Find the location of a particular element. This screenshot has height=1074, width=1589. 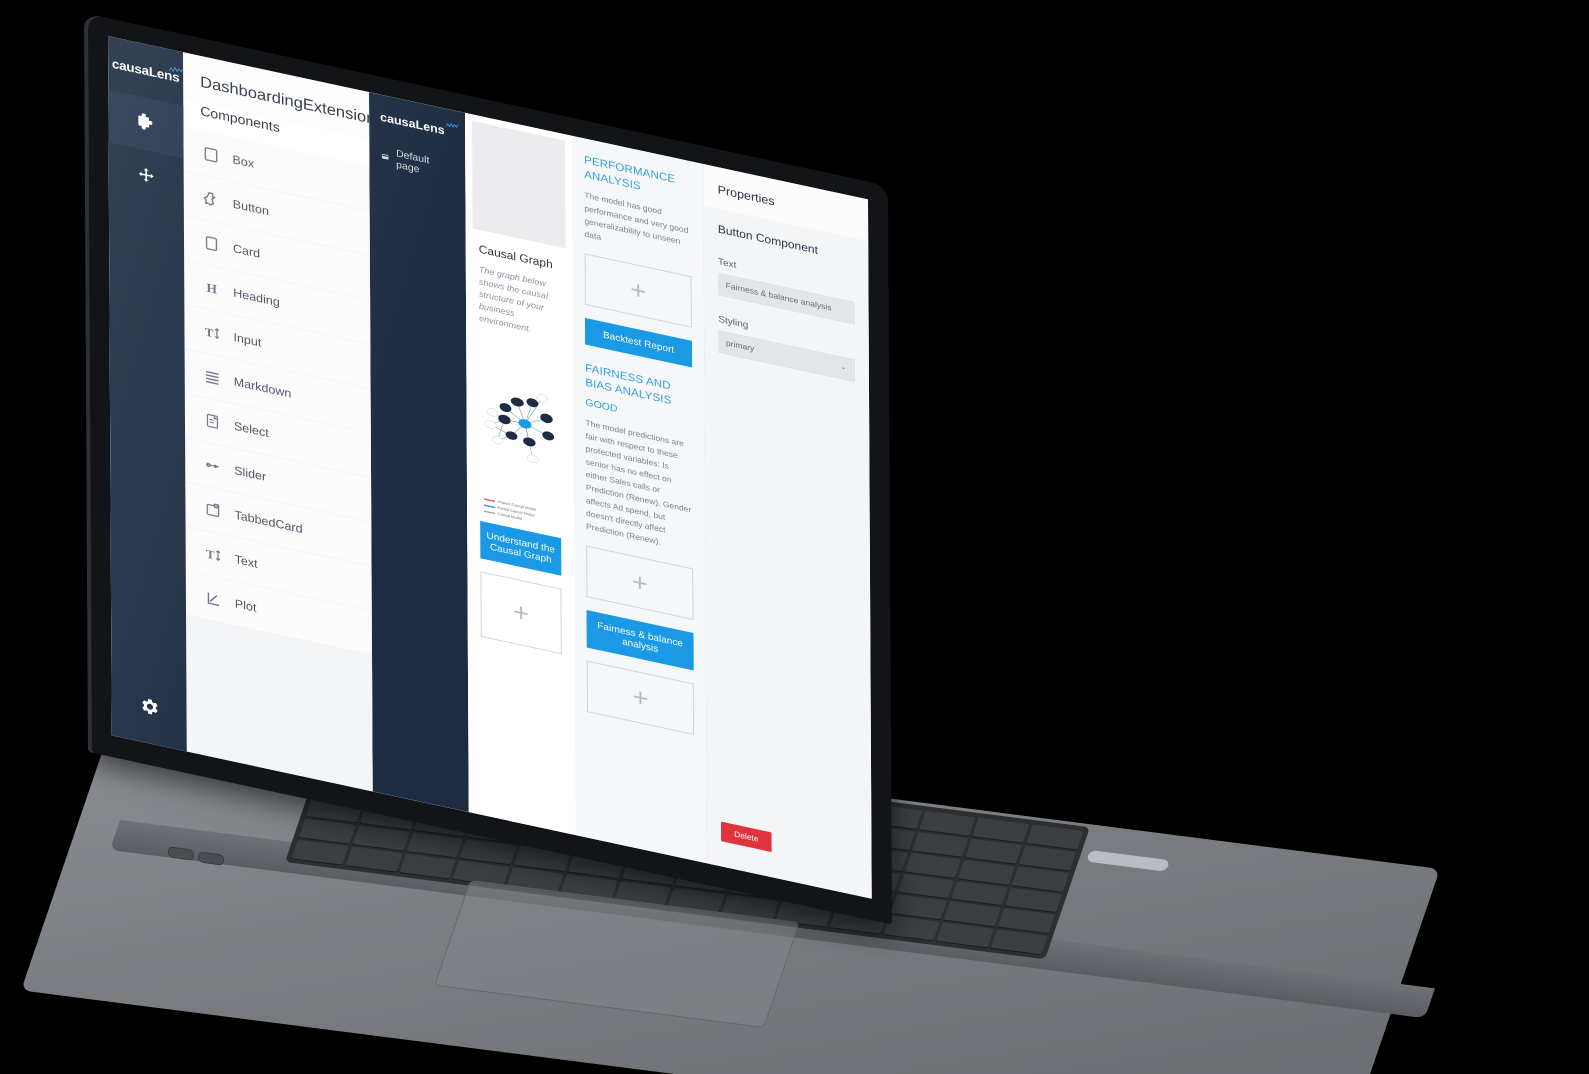

box-icon is located at coordinates (210, 155).